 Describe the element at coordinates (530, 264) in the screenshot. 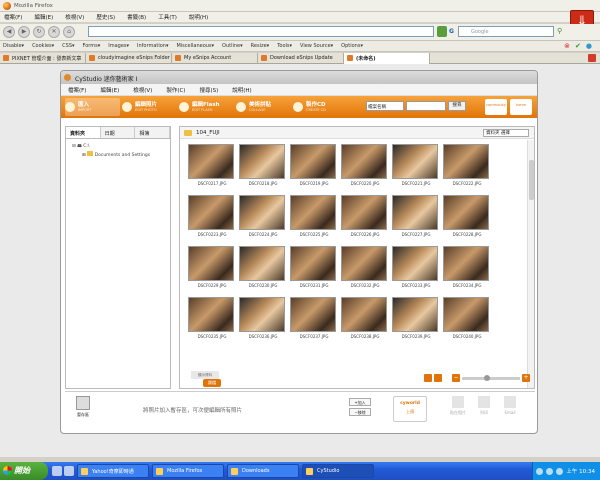

I see `vertical-scrollbar` at that location.